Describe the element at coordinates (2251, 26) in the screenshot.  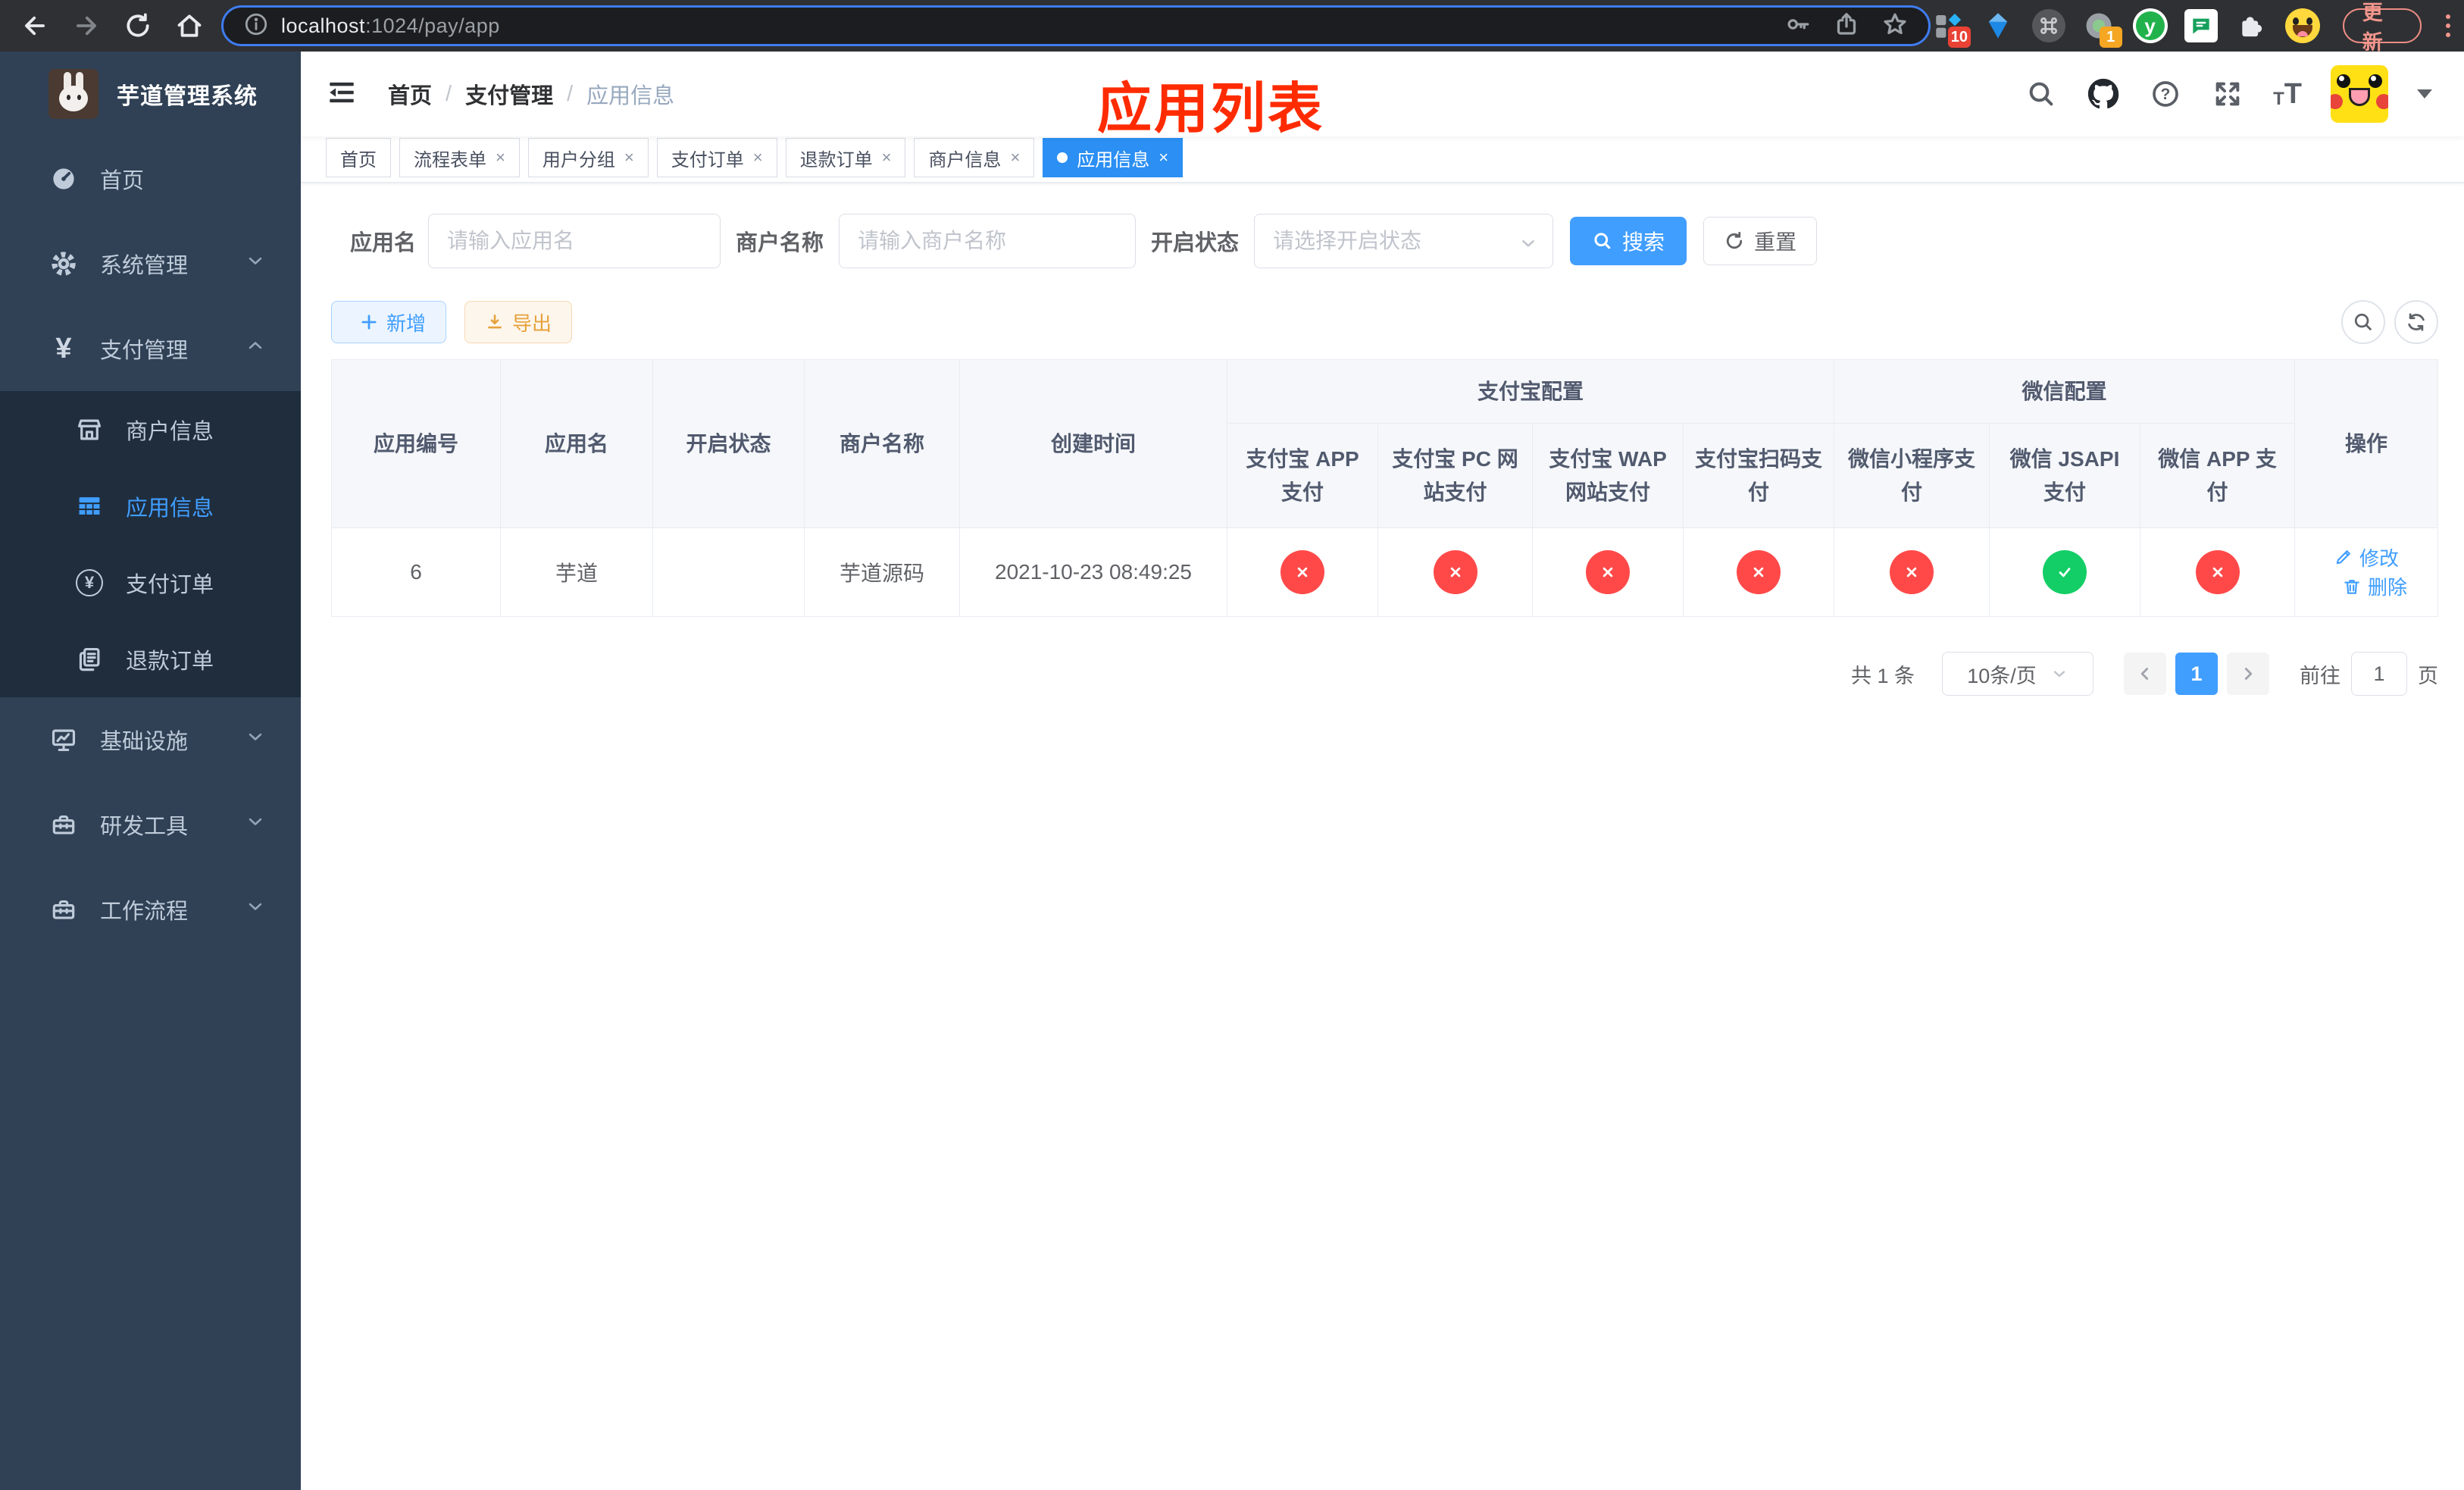
I see `puzzle-extensions-icon` at that location.